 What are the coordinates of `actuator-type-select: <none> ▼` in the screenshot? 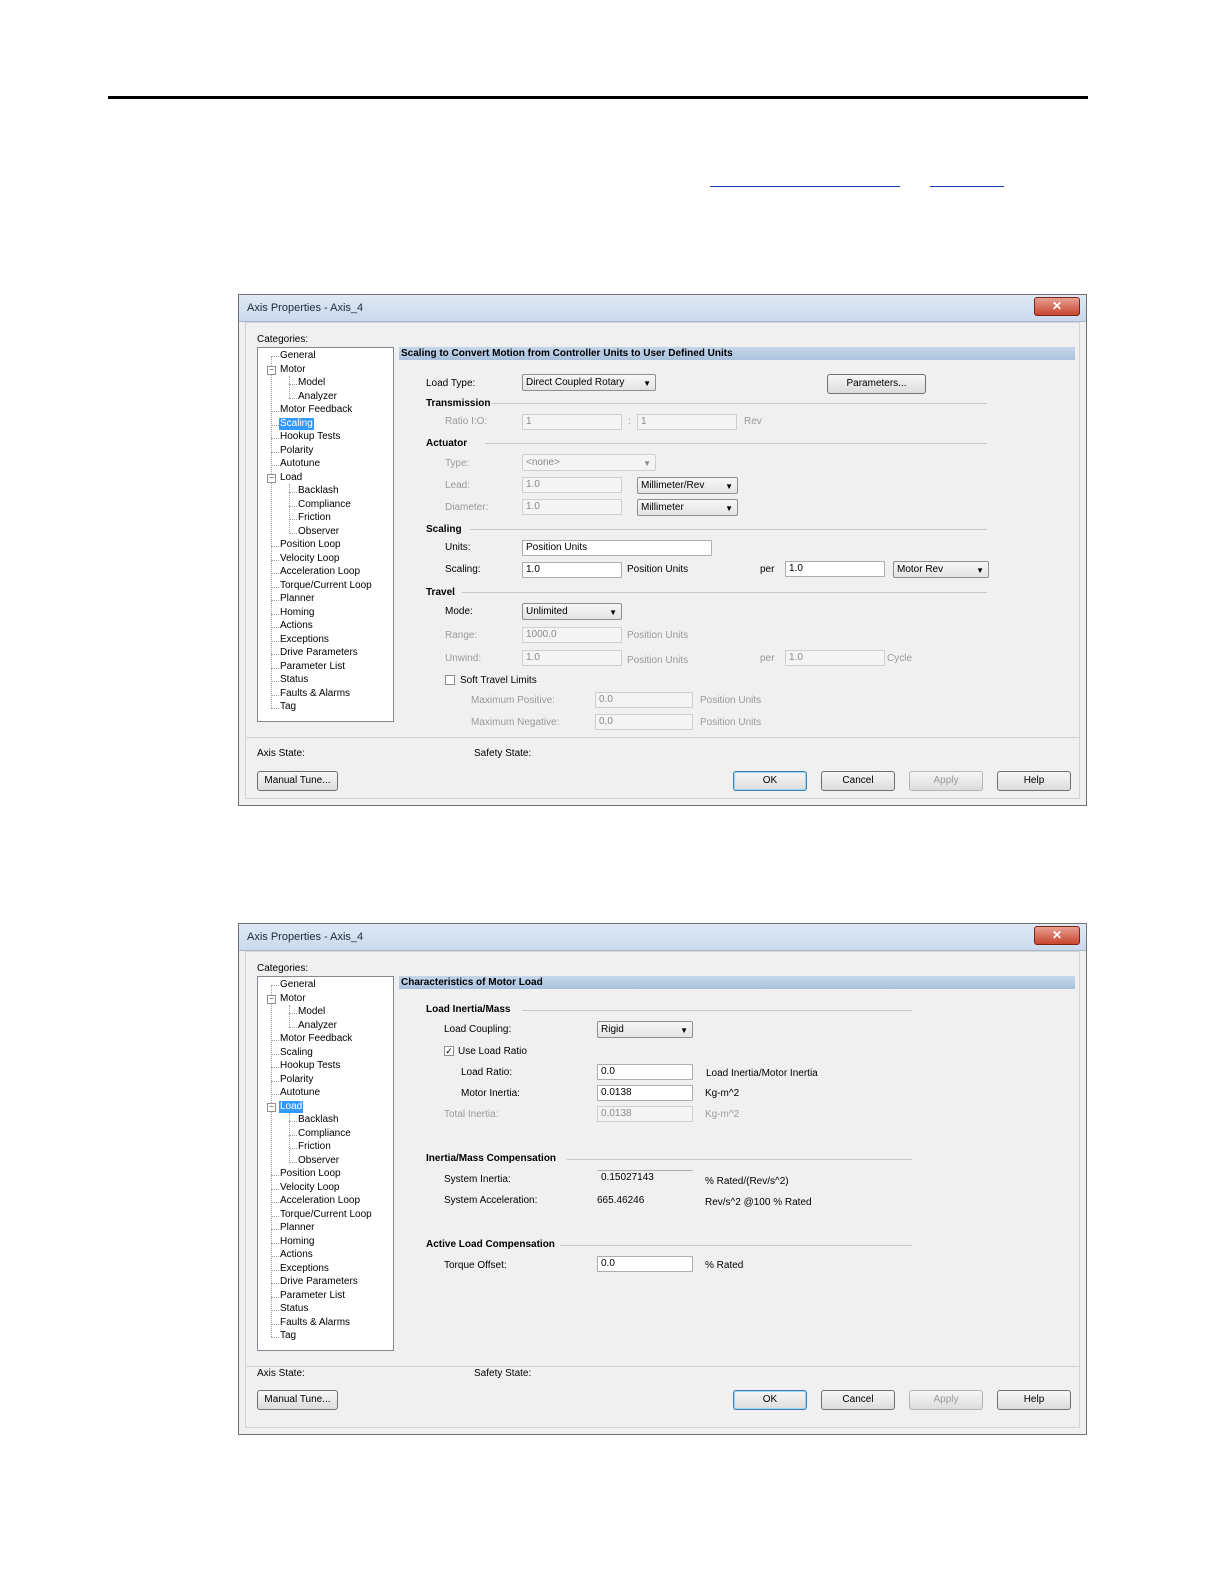 It's located at (589, 462).